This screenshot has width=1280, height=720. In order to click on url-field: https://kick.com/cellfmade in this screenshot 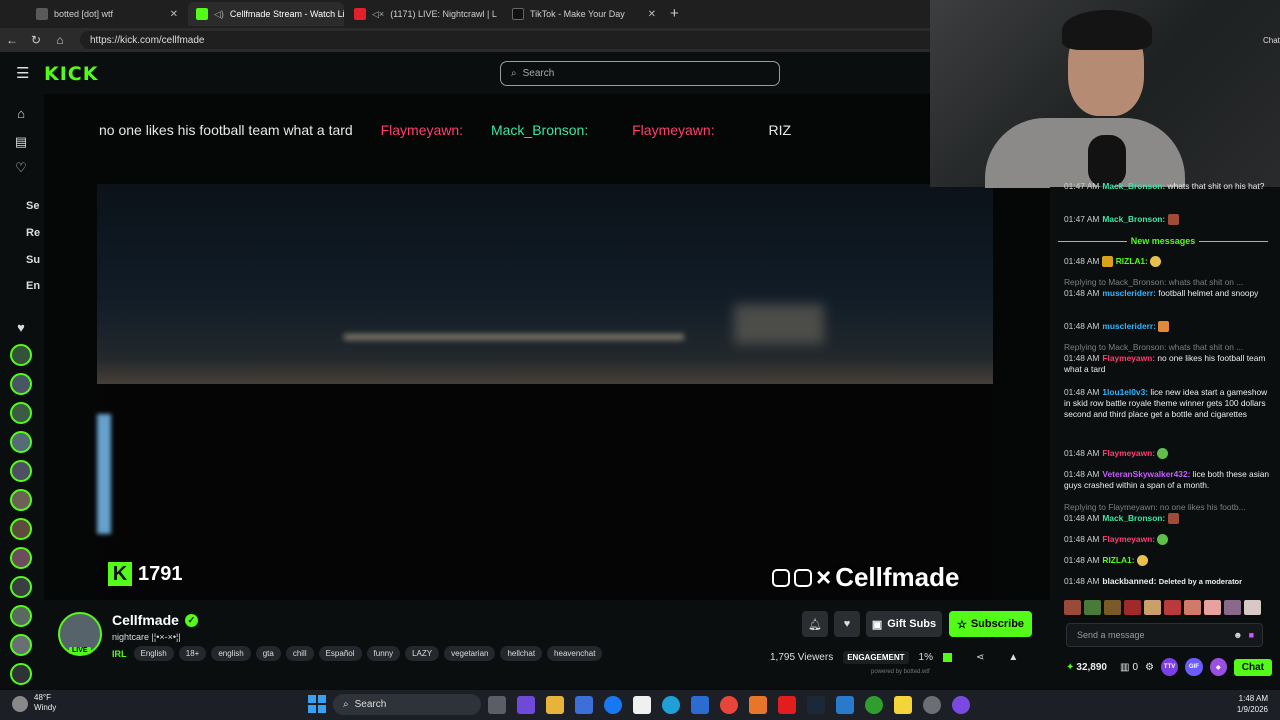, I will do `click(510, 40)`.